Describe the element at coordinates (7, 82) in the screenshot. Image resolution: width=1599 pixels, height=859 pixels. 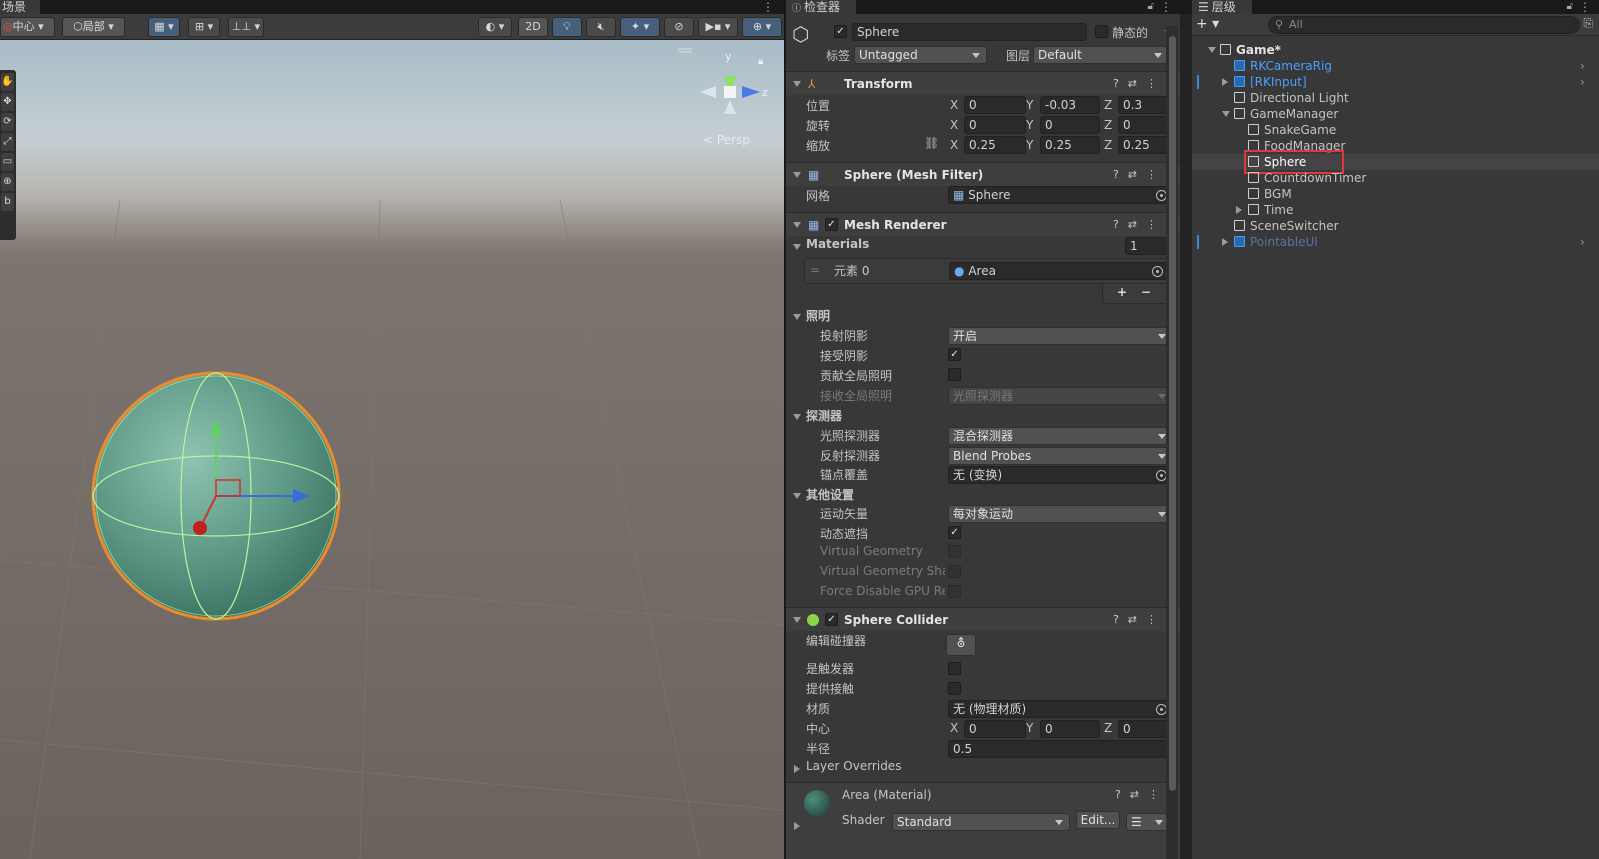
I see `scene-tool-button: ✋` at that location.